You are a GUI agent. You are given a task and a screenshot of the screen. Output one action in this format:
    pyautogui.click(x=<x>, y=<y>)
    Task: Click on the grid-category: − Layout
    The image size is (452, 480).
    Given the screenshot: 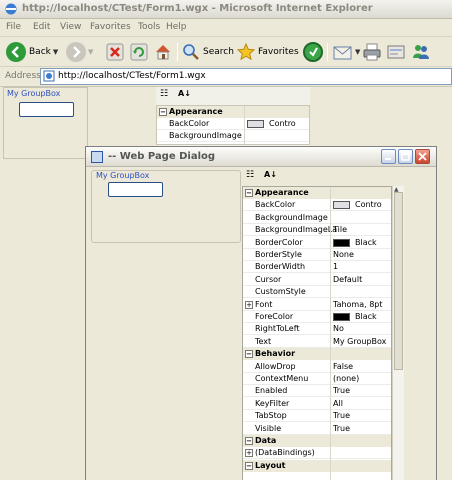 What is the action you would take?
    pyautogui.click(x=317, y=465)
    